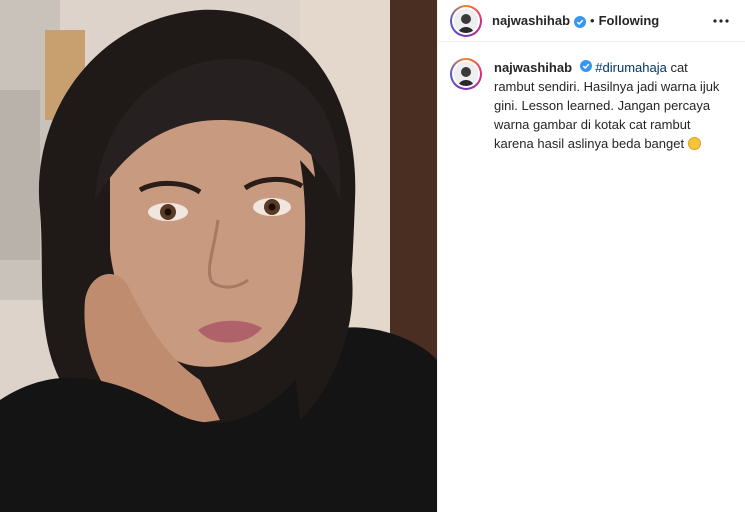  What do you see at coordinates (580, 21) in the screenshot?
I see `verified-badge-icon` at bounding box center [580, 21].